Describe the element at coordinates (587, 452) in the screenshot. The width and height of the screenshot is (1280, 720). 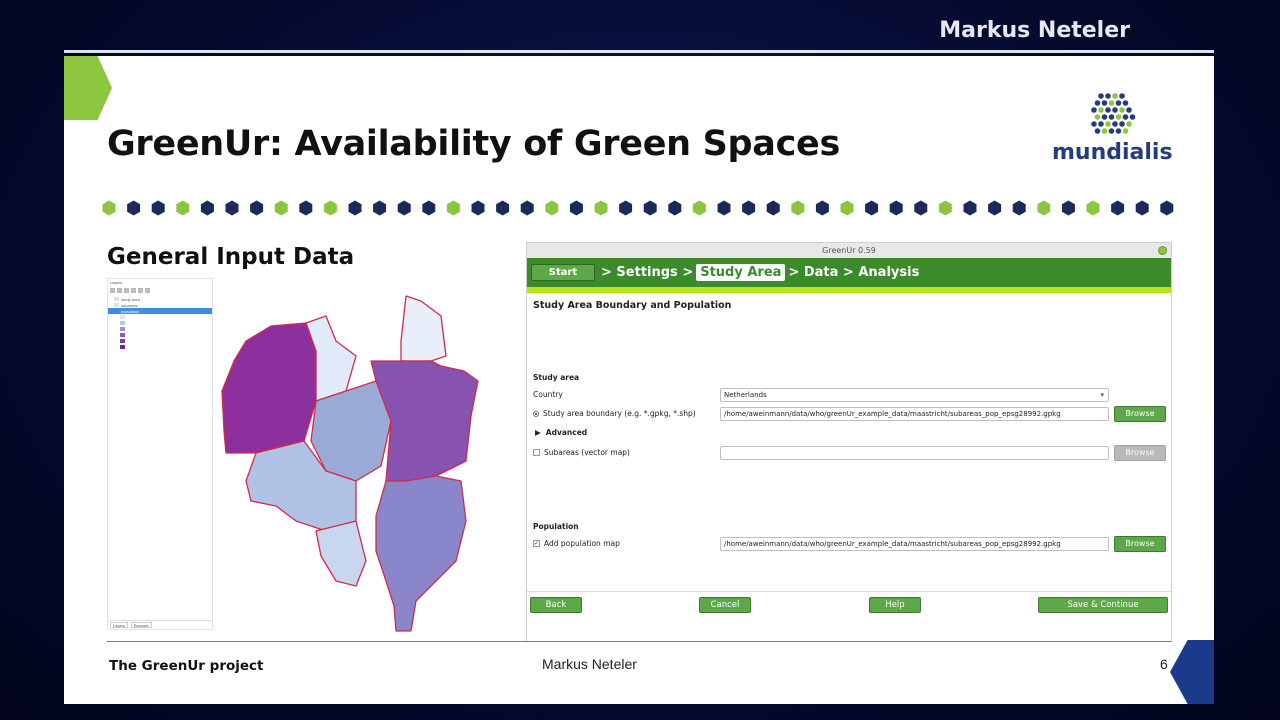
I see `subareas-label: Subareas (vector map)` at that location.